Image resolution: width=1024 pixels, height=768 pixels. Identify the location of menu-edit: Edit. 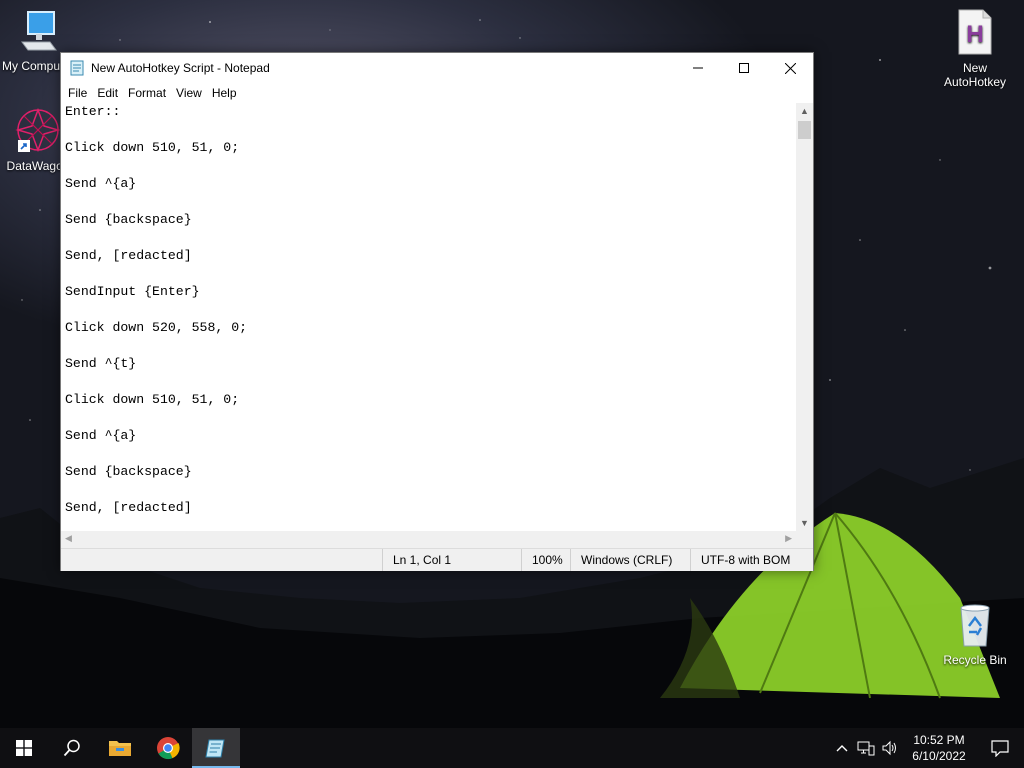
(107, 93).